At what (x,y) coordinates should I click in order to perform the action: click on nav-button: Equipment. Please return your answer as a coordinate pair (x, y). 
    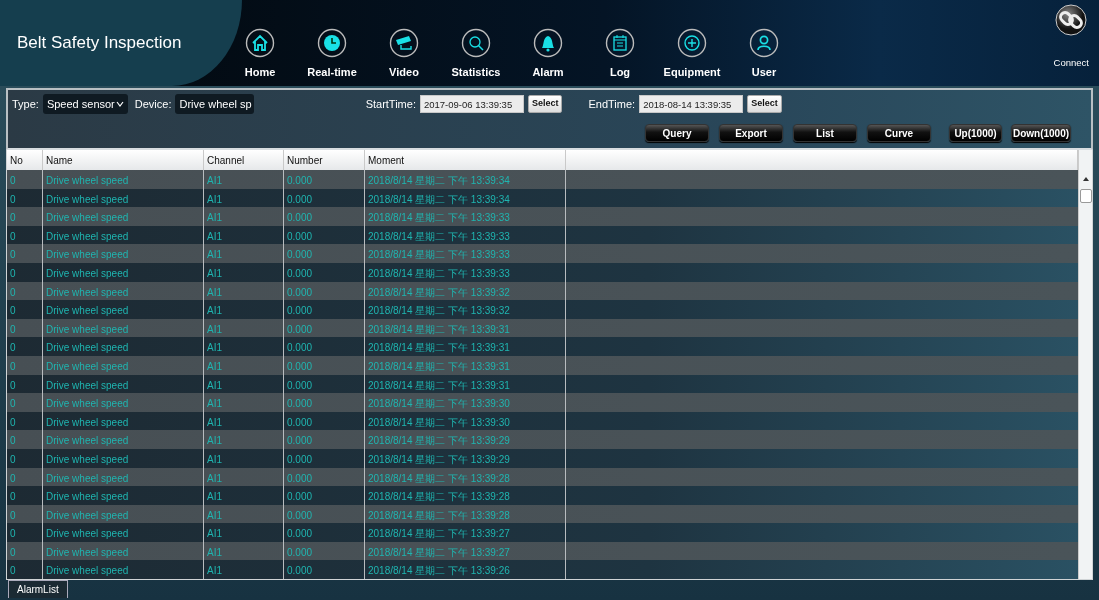
    Looking at the image, I should click on (692, 54).